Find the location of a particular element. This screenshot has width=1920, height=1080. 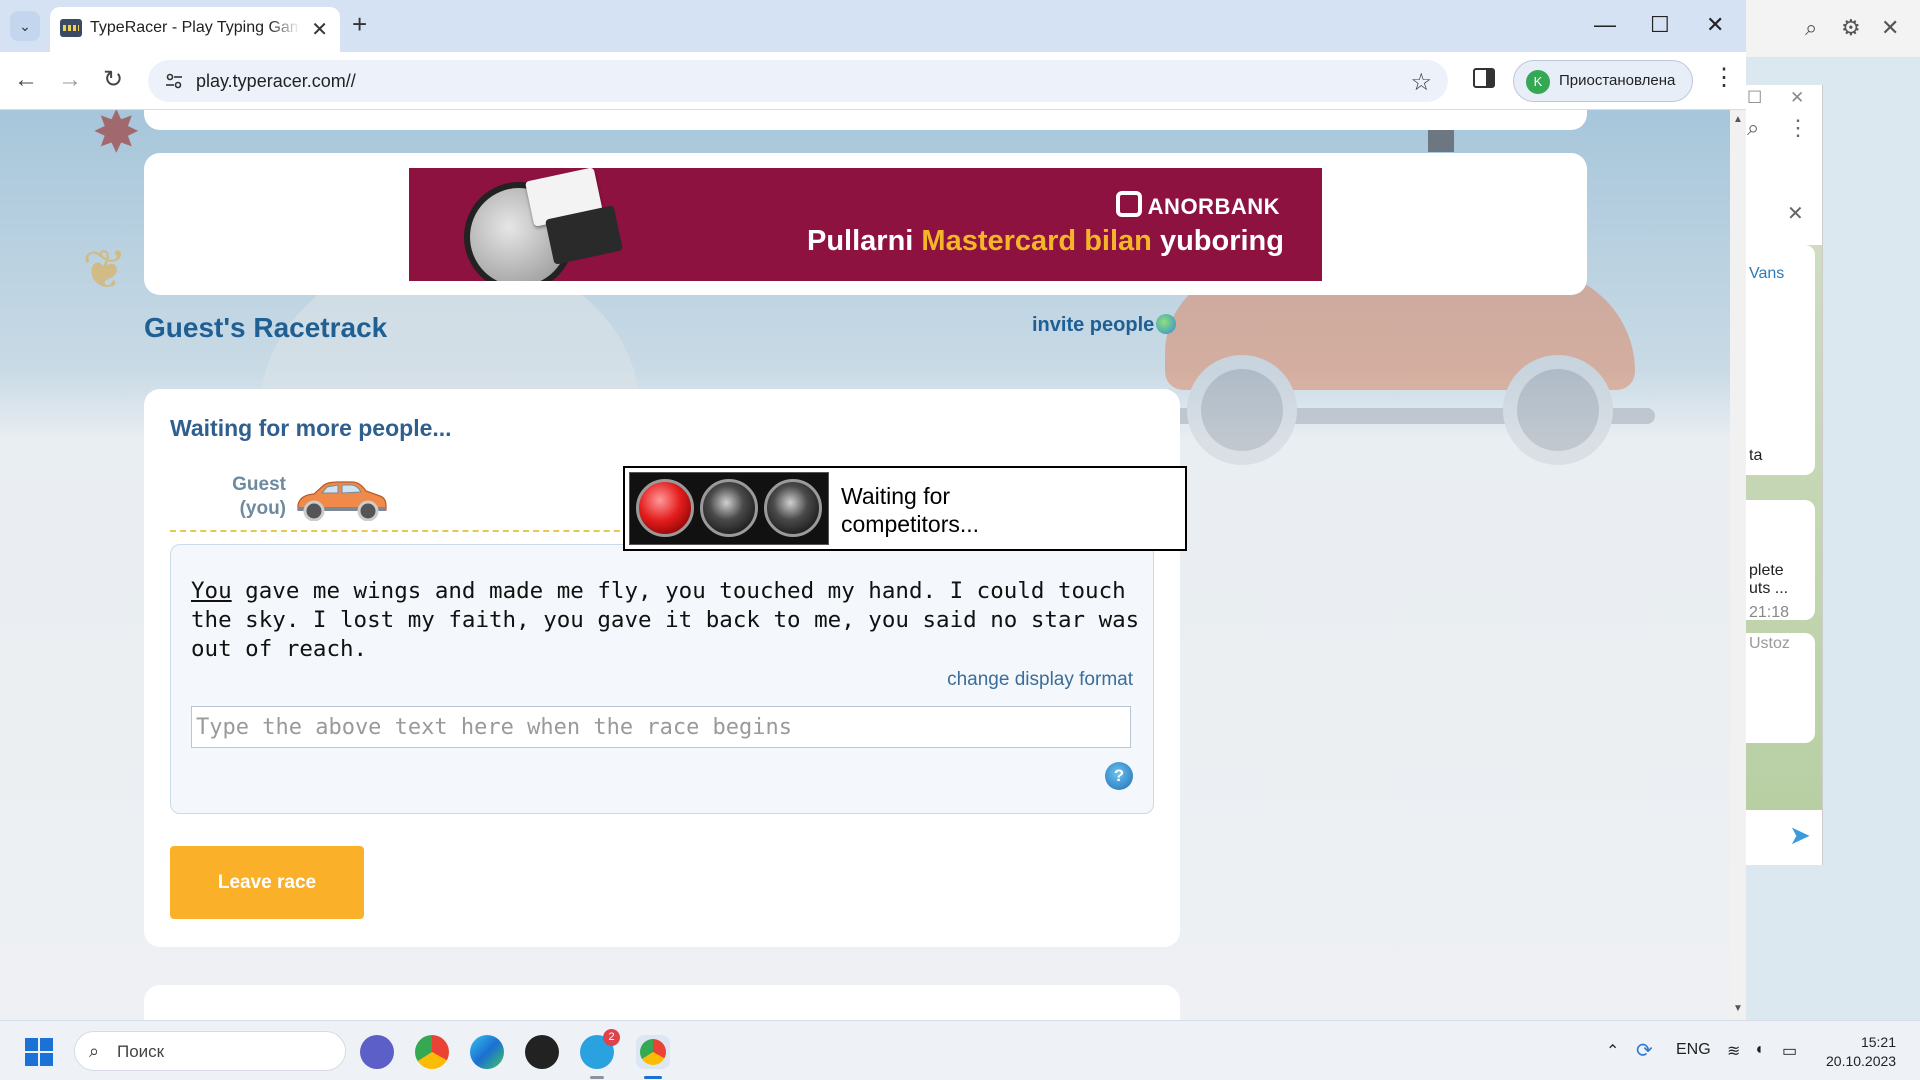

avatar: K is located at coordinates (1538, 82).